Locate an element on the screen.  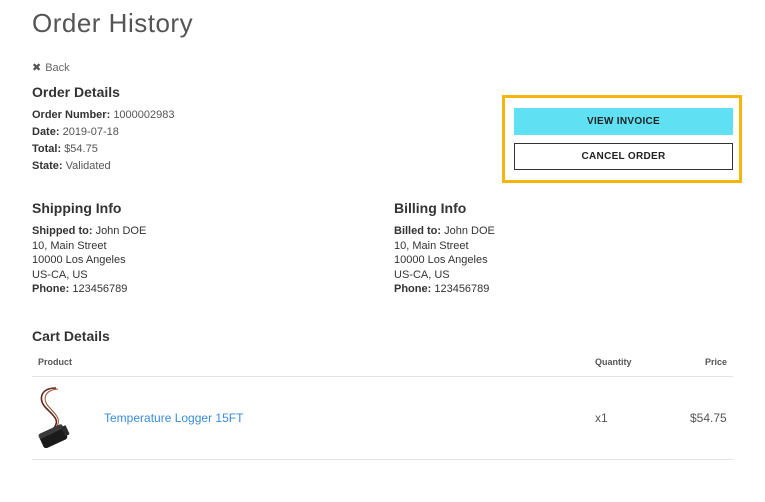
order-total-value: $54.75 is located at coordinates (81, 149).